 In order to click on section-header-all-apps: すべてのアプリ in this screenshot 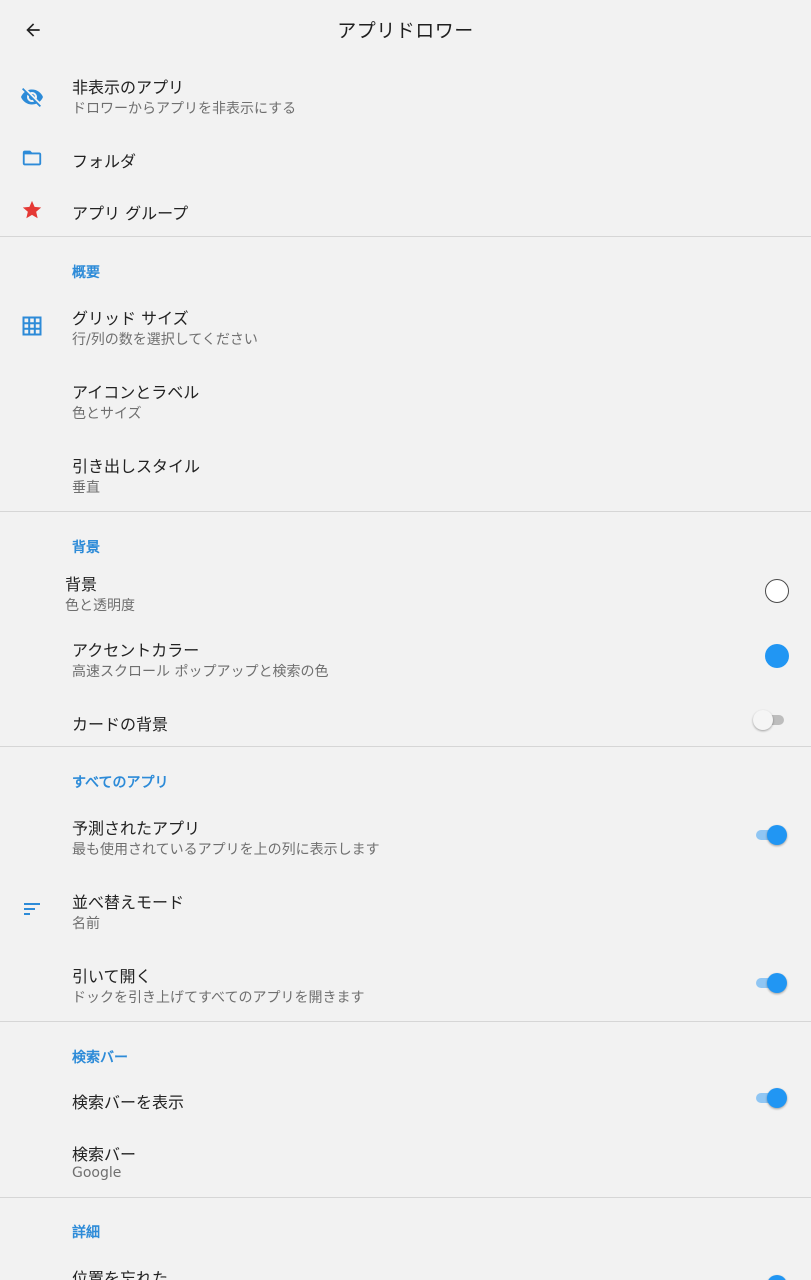, I will do `click(120, 783)`.